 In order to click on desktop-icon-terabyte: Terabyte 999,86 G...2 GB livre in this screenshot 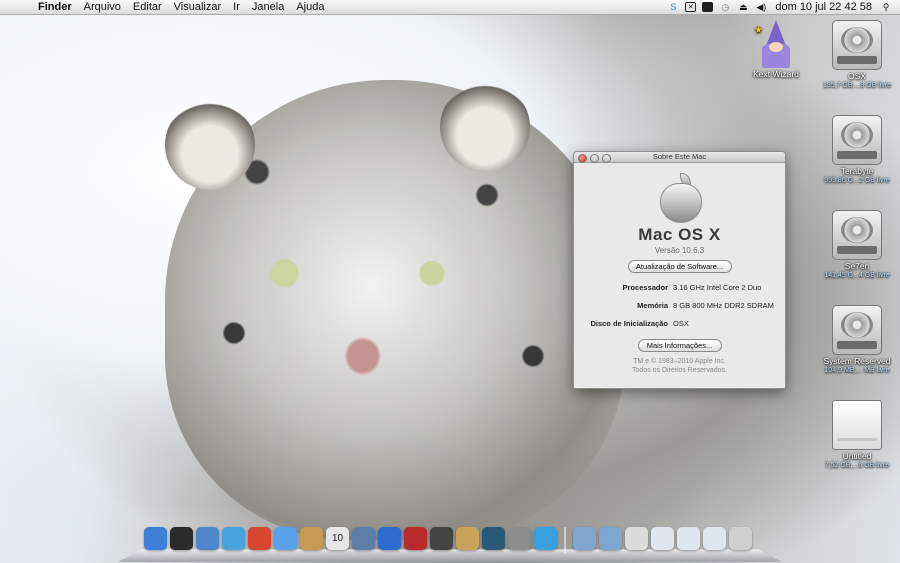, I will do `click(857, 150)`.